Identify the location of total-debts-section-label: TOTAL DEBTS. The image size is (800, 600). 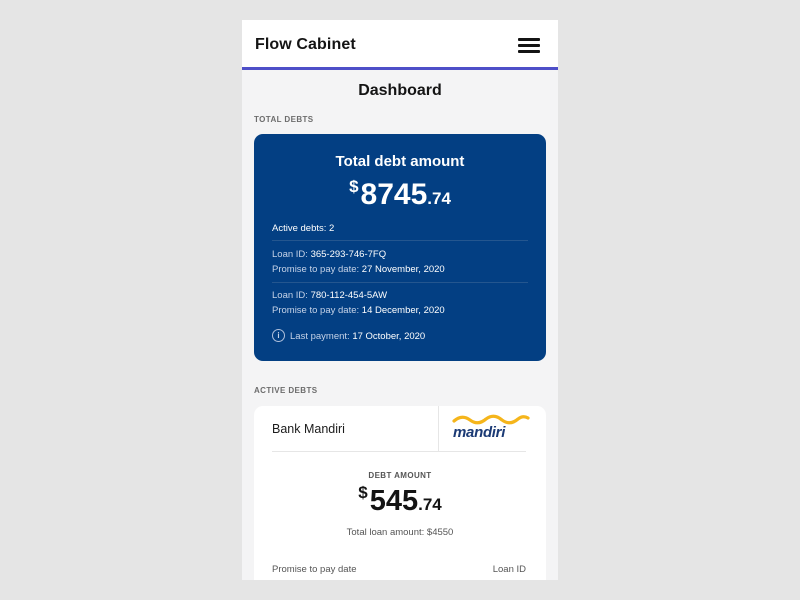
(284, 119).